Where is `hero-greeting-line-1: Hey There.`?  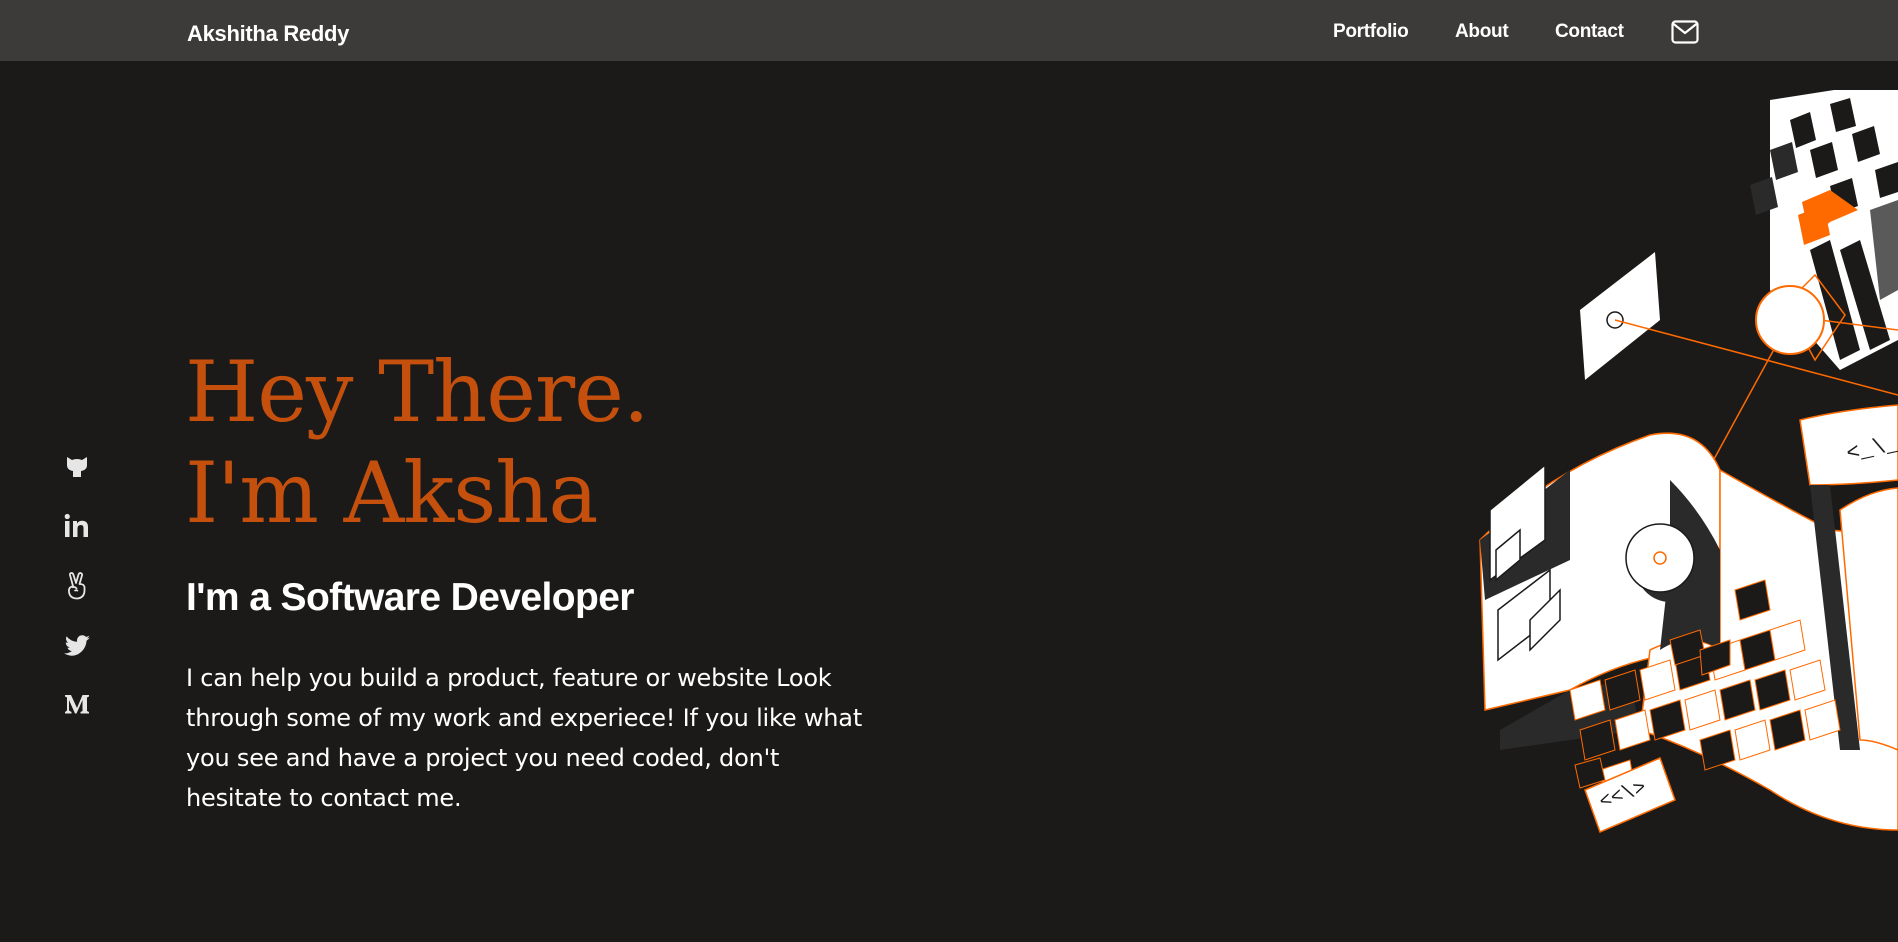
hero-greeting-line-1: Hey There. is located at coordinates (417, 392).